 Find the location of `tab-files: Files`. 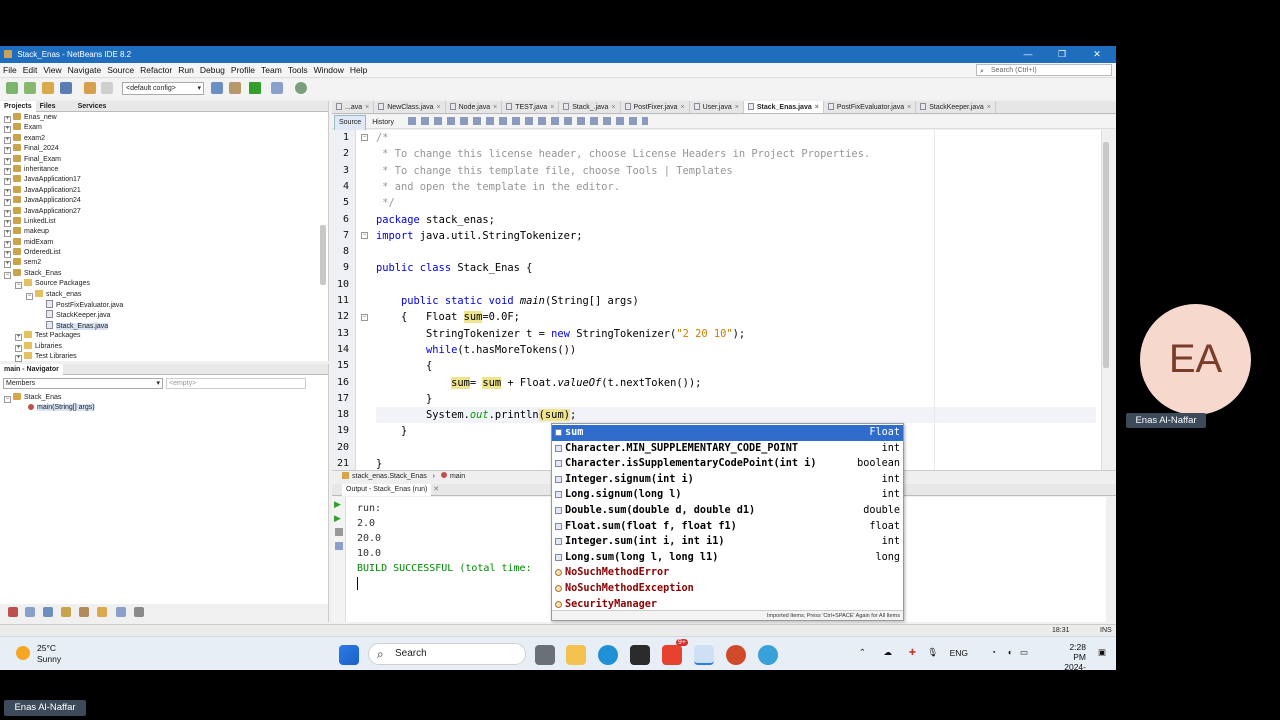

tab-files: Files is located at coordinates (48, 106).